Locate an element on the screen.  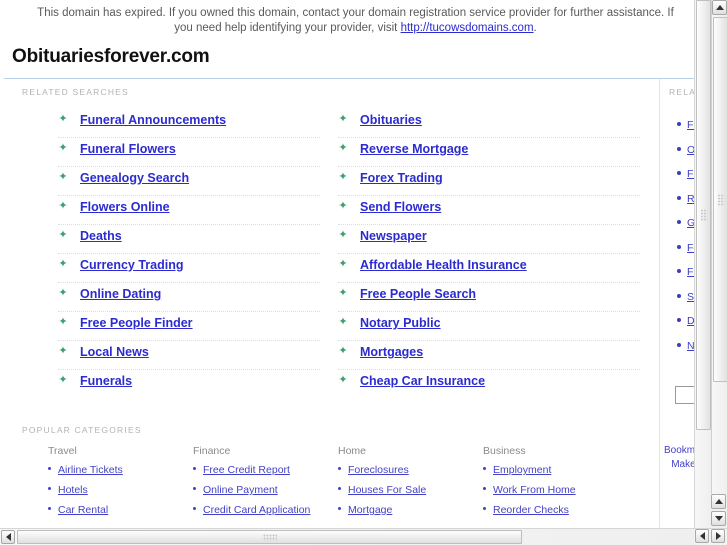
related-search-row: ✦ Funeral Flowers is located at coordinates (189, 152).